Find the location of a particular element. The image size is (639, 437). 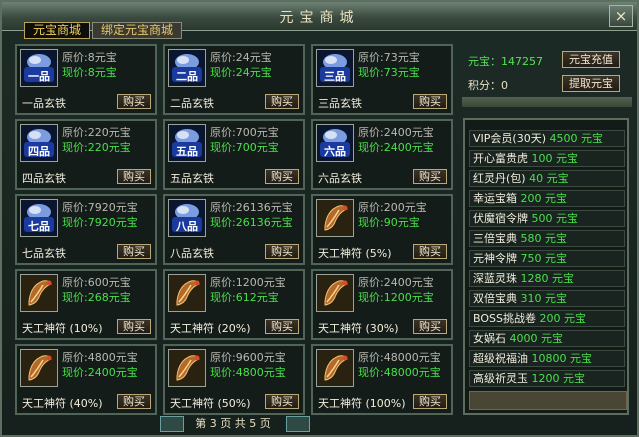

list-item: 幸运宝箱 200 元宝 is located at coordinates (547, 198).